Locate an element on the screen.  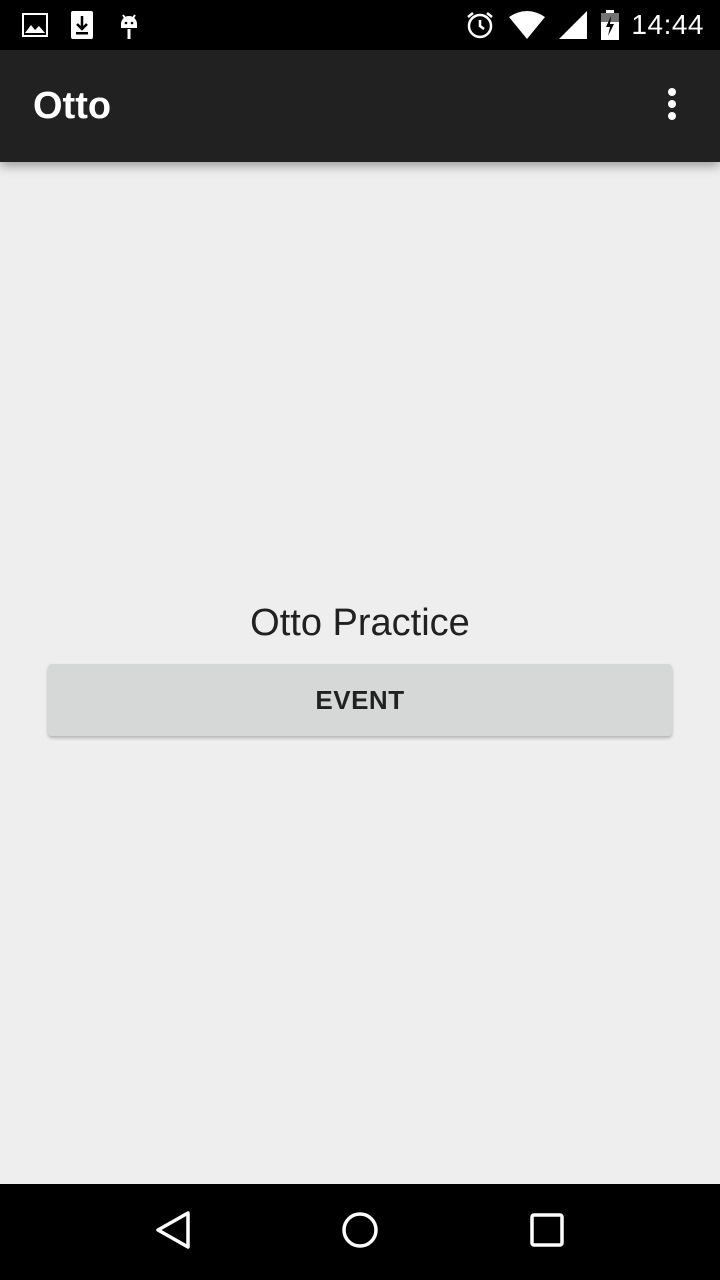
navigation-bar is located at coordinates (360, 1232).